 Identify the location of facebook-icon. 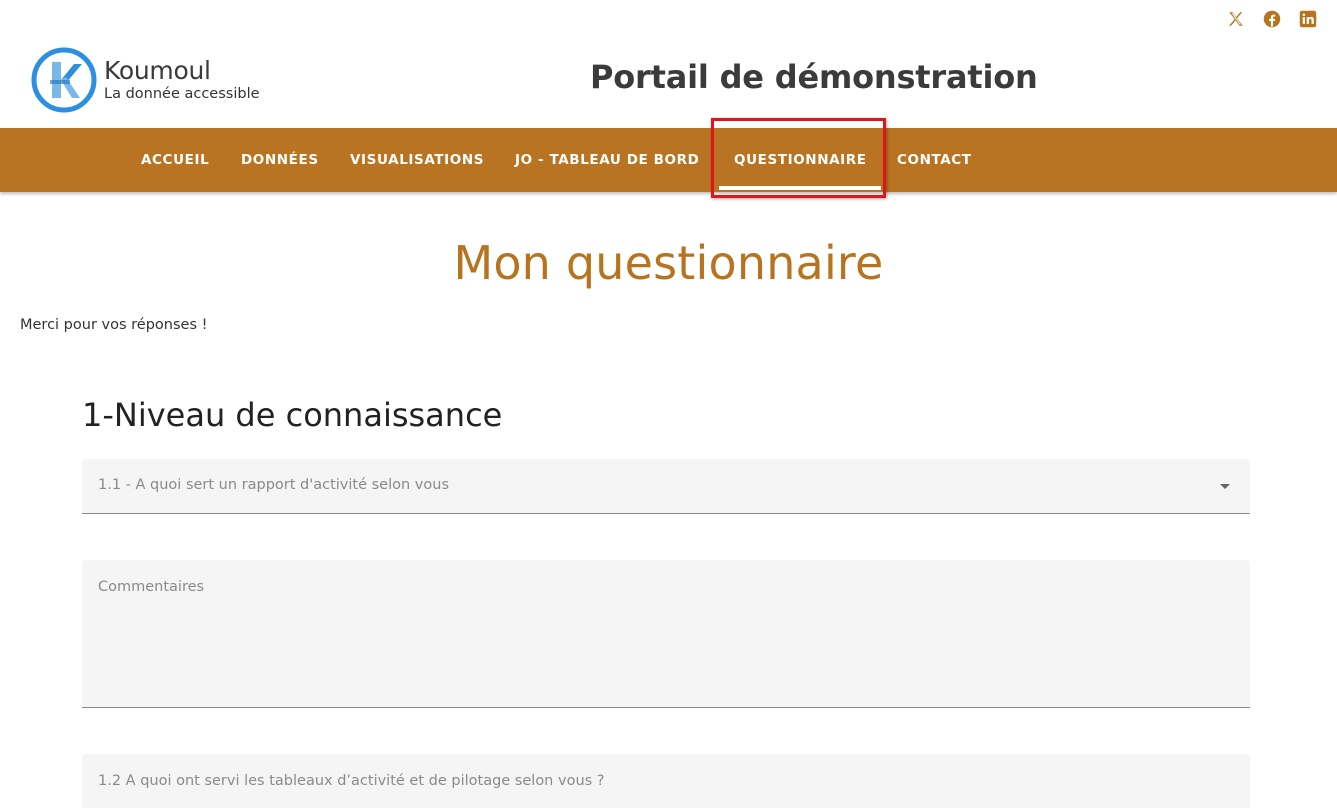
(1272, 19).